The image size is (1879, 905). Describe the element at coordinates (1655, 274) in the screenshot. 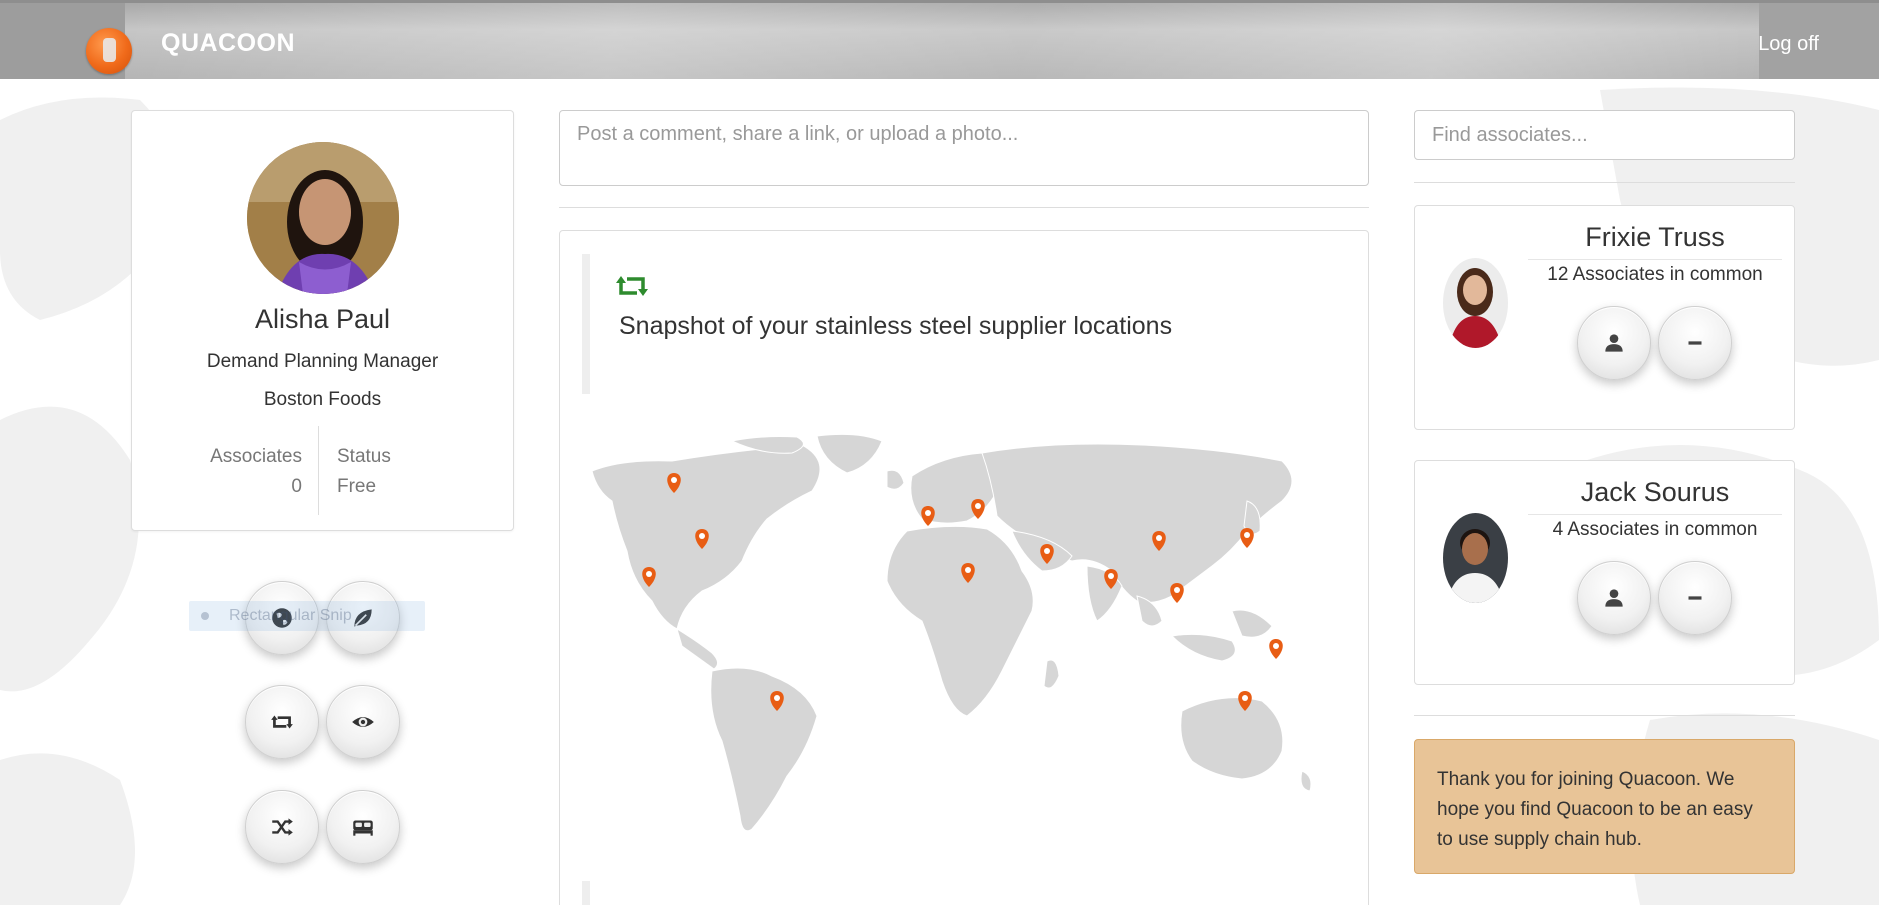

I see `common-associates: 12 Associates in common` at that location.